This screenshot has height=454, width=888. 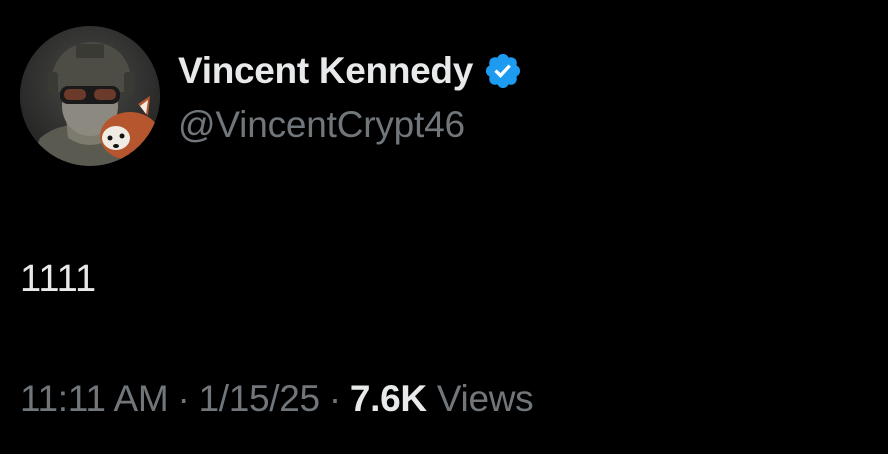 What do you see at coordinates (325, 71) in the screenshot?
I see `author-display-name: Vincent Kennedy` at bounding box center [325, 71].